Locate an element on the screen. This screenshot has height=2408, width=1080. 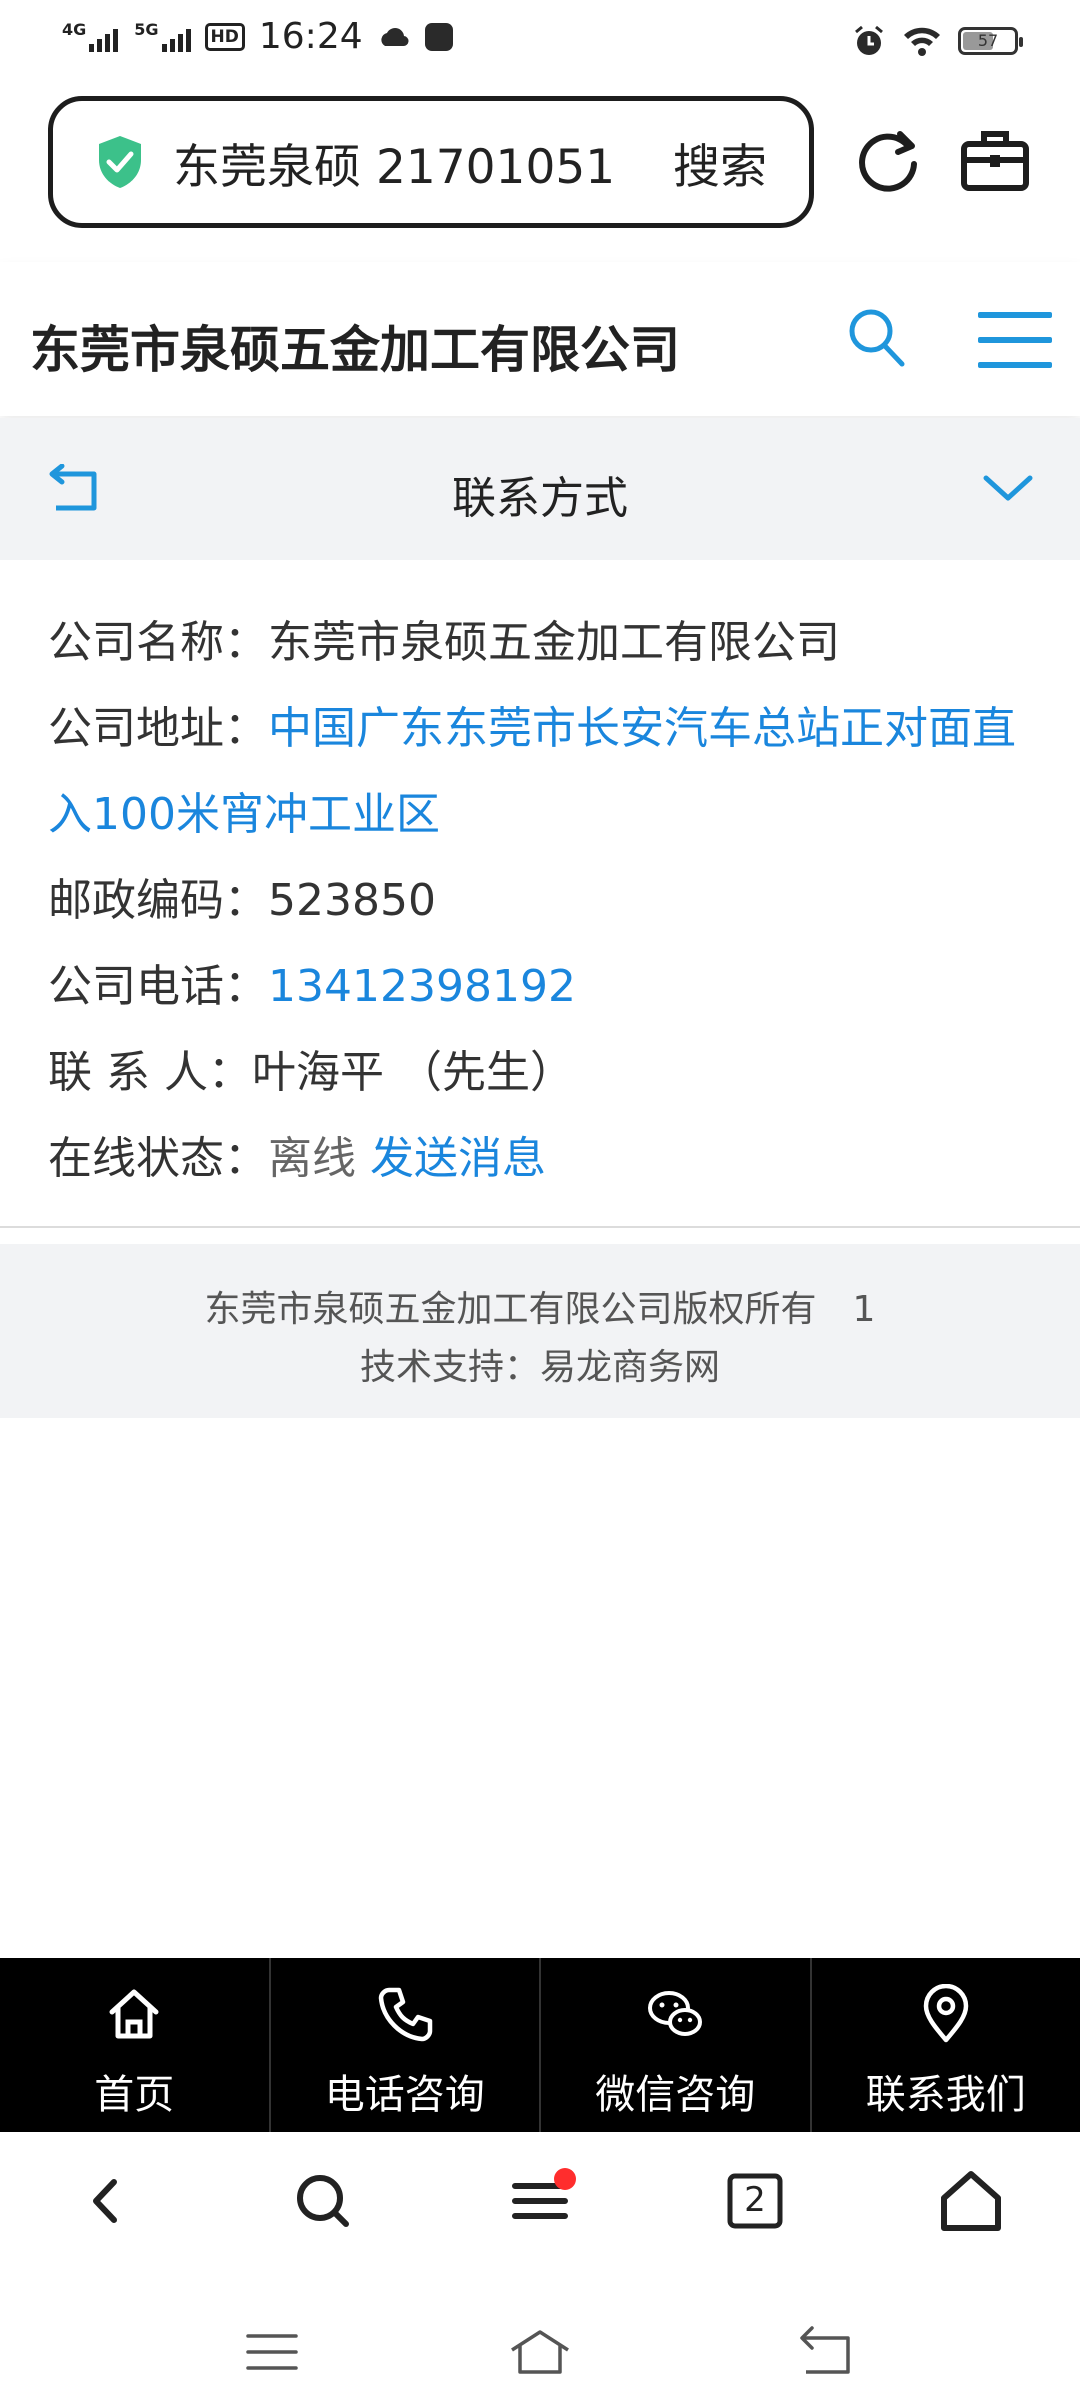
alarm-icon is located at coordinates (869, 40).